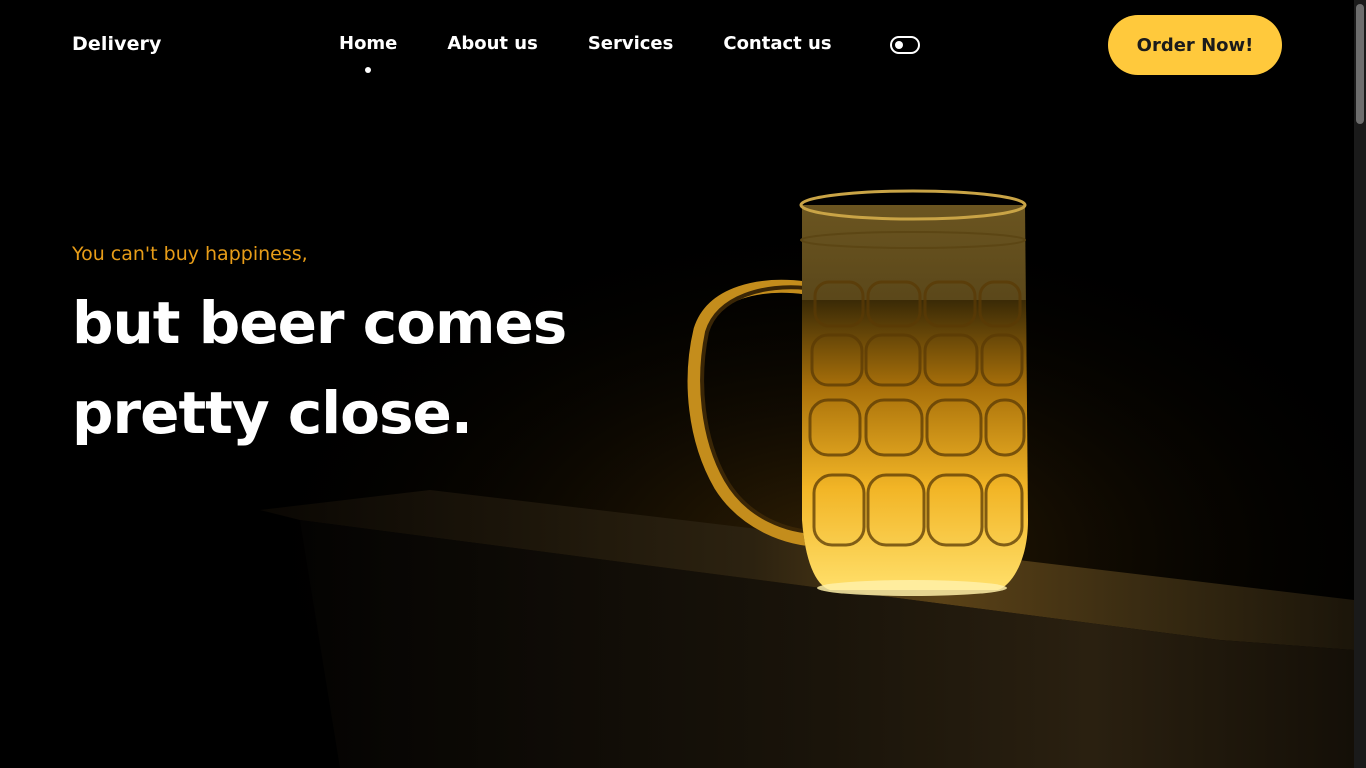 The height and width of the screenshot is (768, 1366). What do you see at coordinates (1360, 64) in the screenshot?
I see `scrollbar-thumb` at bounding box center [1360, 64].